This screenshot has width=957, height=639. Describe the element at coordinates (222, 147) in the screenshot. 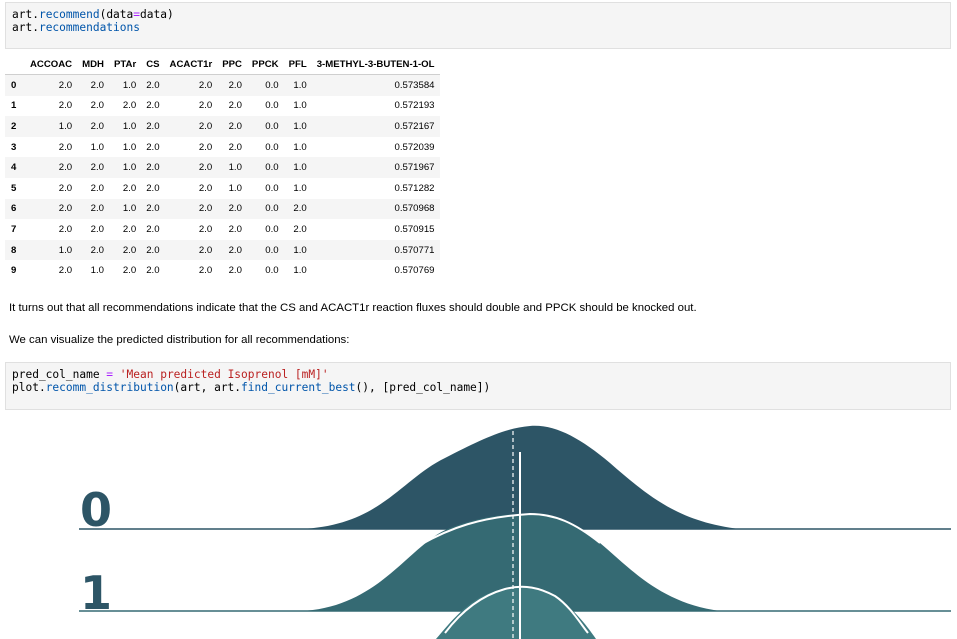

I see `table-row: 3 2.0 1.0 1.0 2.0 2.0 2.0 0.0 1.0 0.572039` at that location.